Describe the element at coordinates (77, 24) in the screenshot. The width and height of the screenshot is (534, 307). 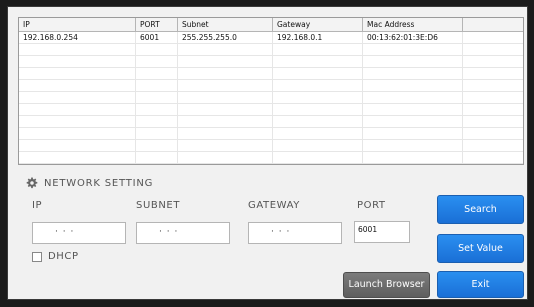
I see `col-header-ip: IP` at that location.